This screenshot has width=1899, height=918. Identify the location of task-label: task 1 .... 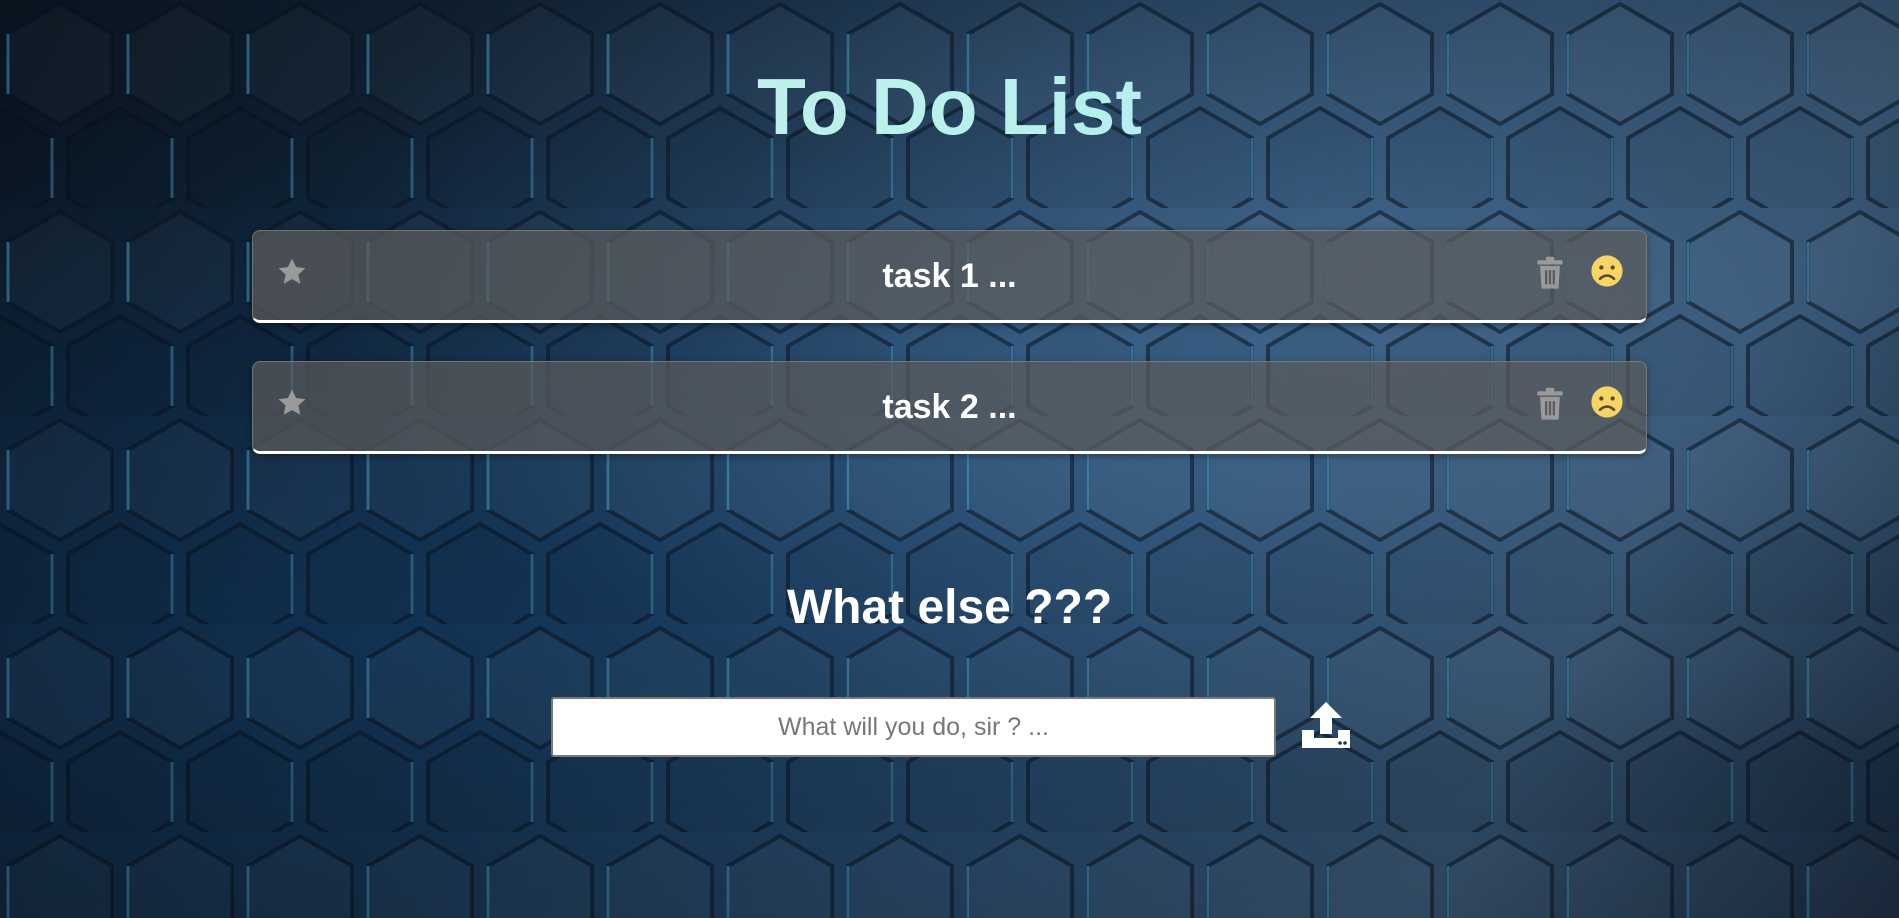
(949, 276).